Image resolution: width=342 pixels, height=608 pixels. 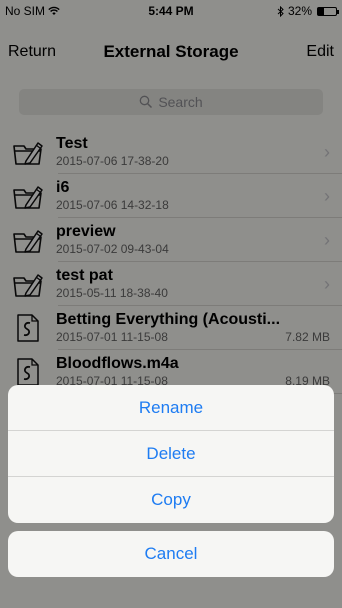 I want to click on delete-button: Delete, so click(x=171, y=454).